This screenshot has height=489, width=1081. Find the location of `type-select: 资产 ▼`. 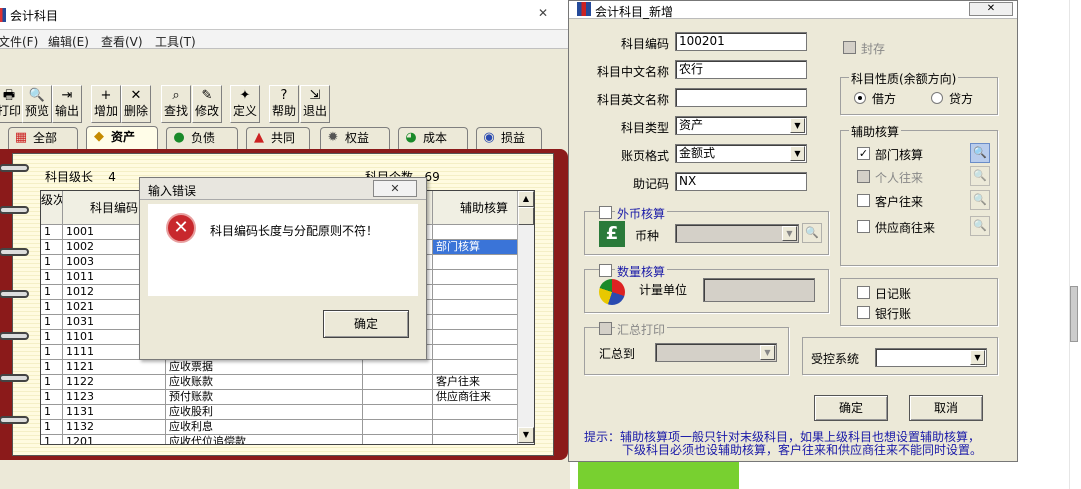

type-select: 资产 ▼ is located at coordinates (741, 125).